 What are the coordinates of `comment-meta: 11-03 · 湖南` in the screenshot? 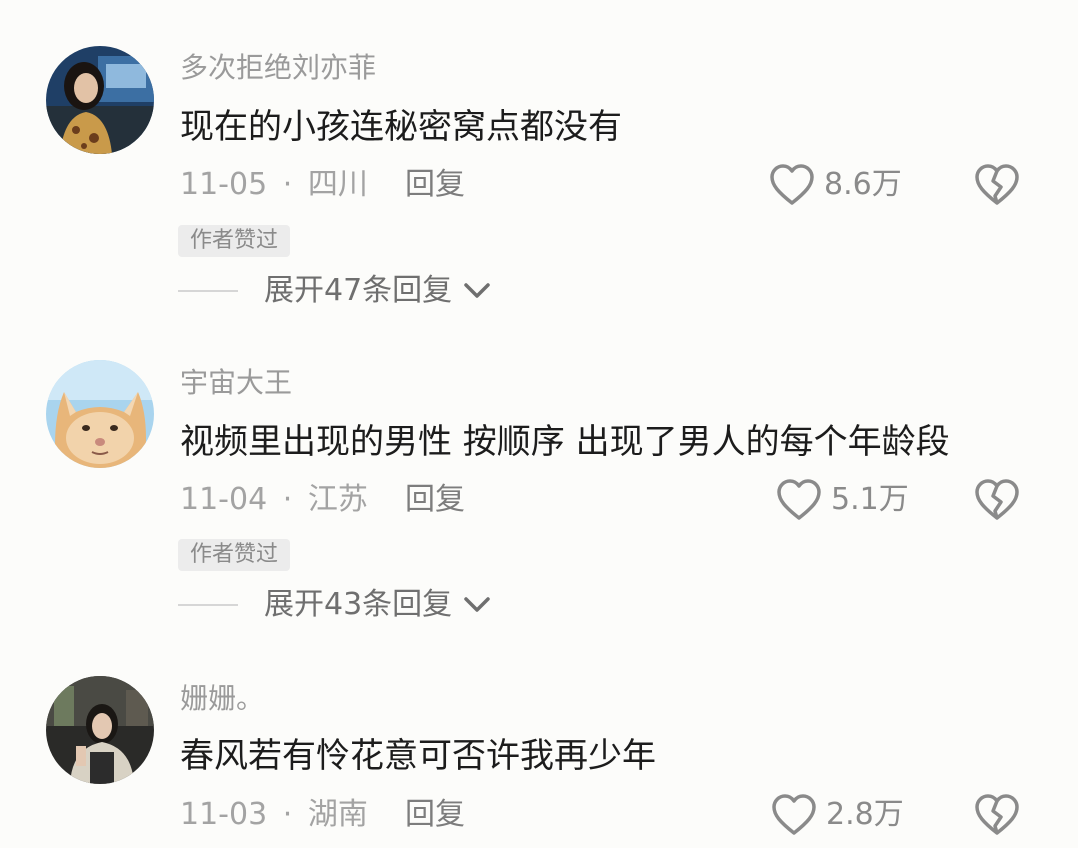 It's located at (274, 815).